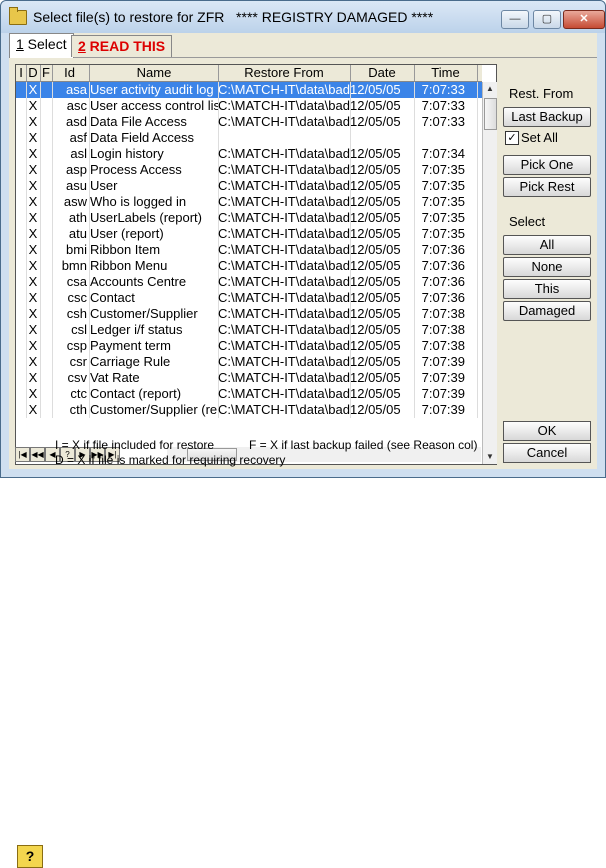  I want to click on close-button: ✕, so click(584, 19).